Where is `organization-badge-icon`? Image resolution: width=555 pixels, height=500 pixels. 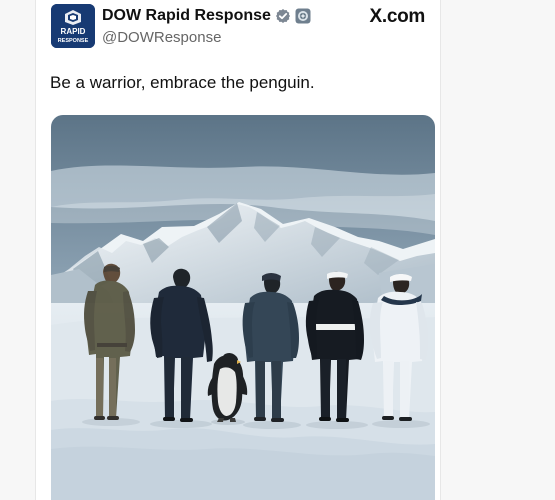 organization-badge-icon is located at coordinates (303, 16).